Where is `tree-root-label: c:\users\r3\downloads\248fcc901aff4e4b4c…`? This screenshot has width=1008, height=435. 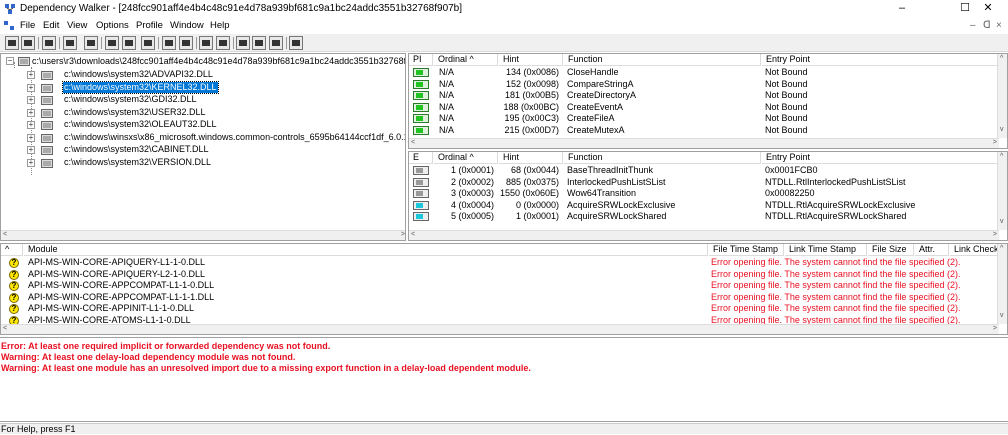
tree-root-label: c:\users\r3\downloads\248fcc901aff4e4b4c… is located at coordinates (218, 61).